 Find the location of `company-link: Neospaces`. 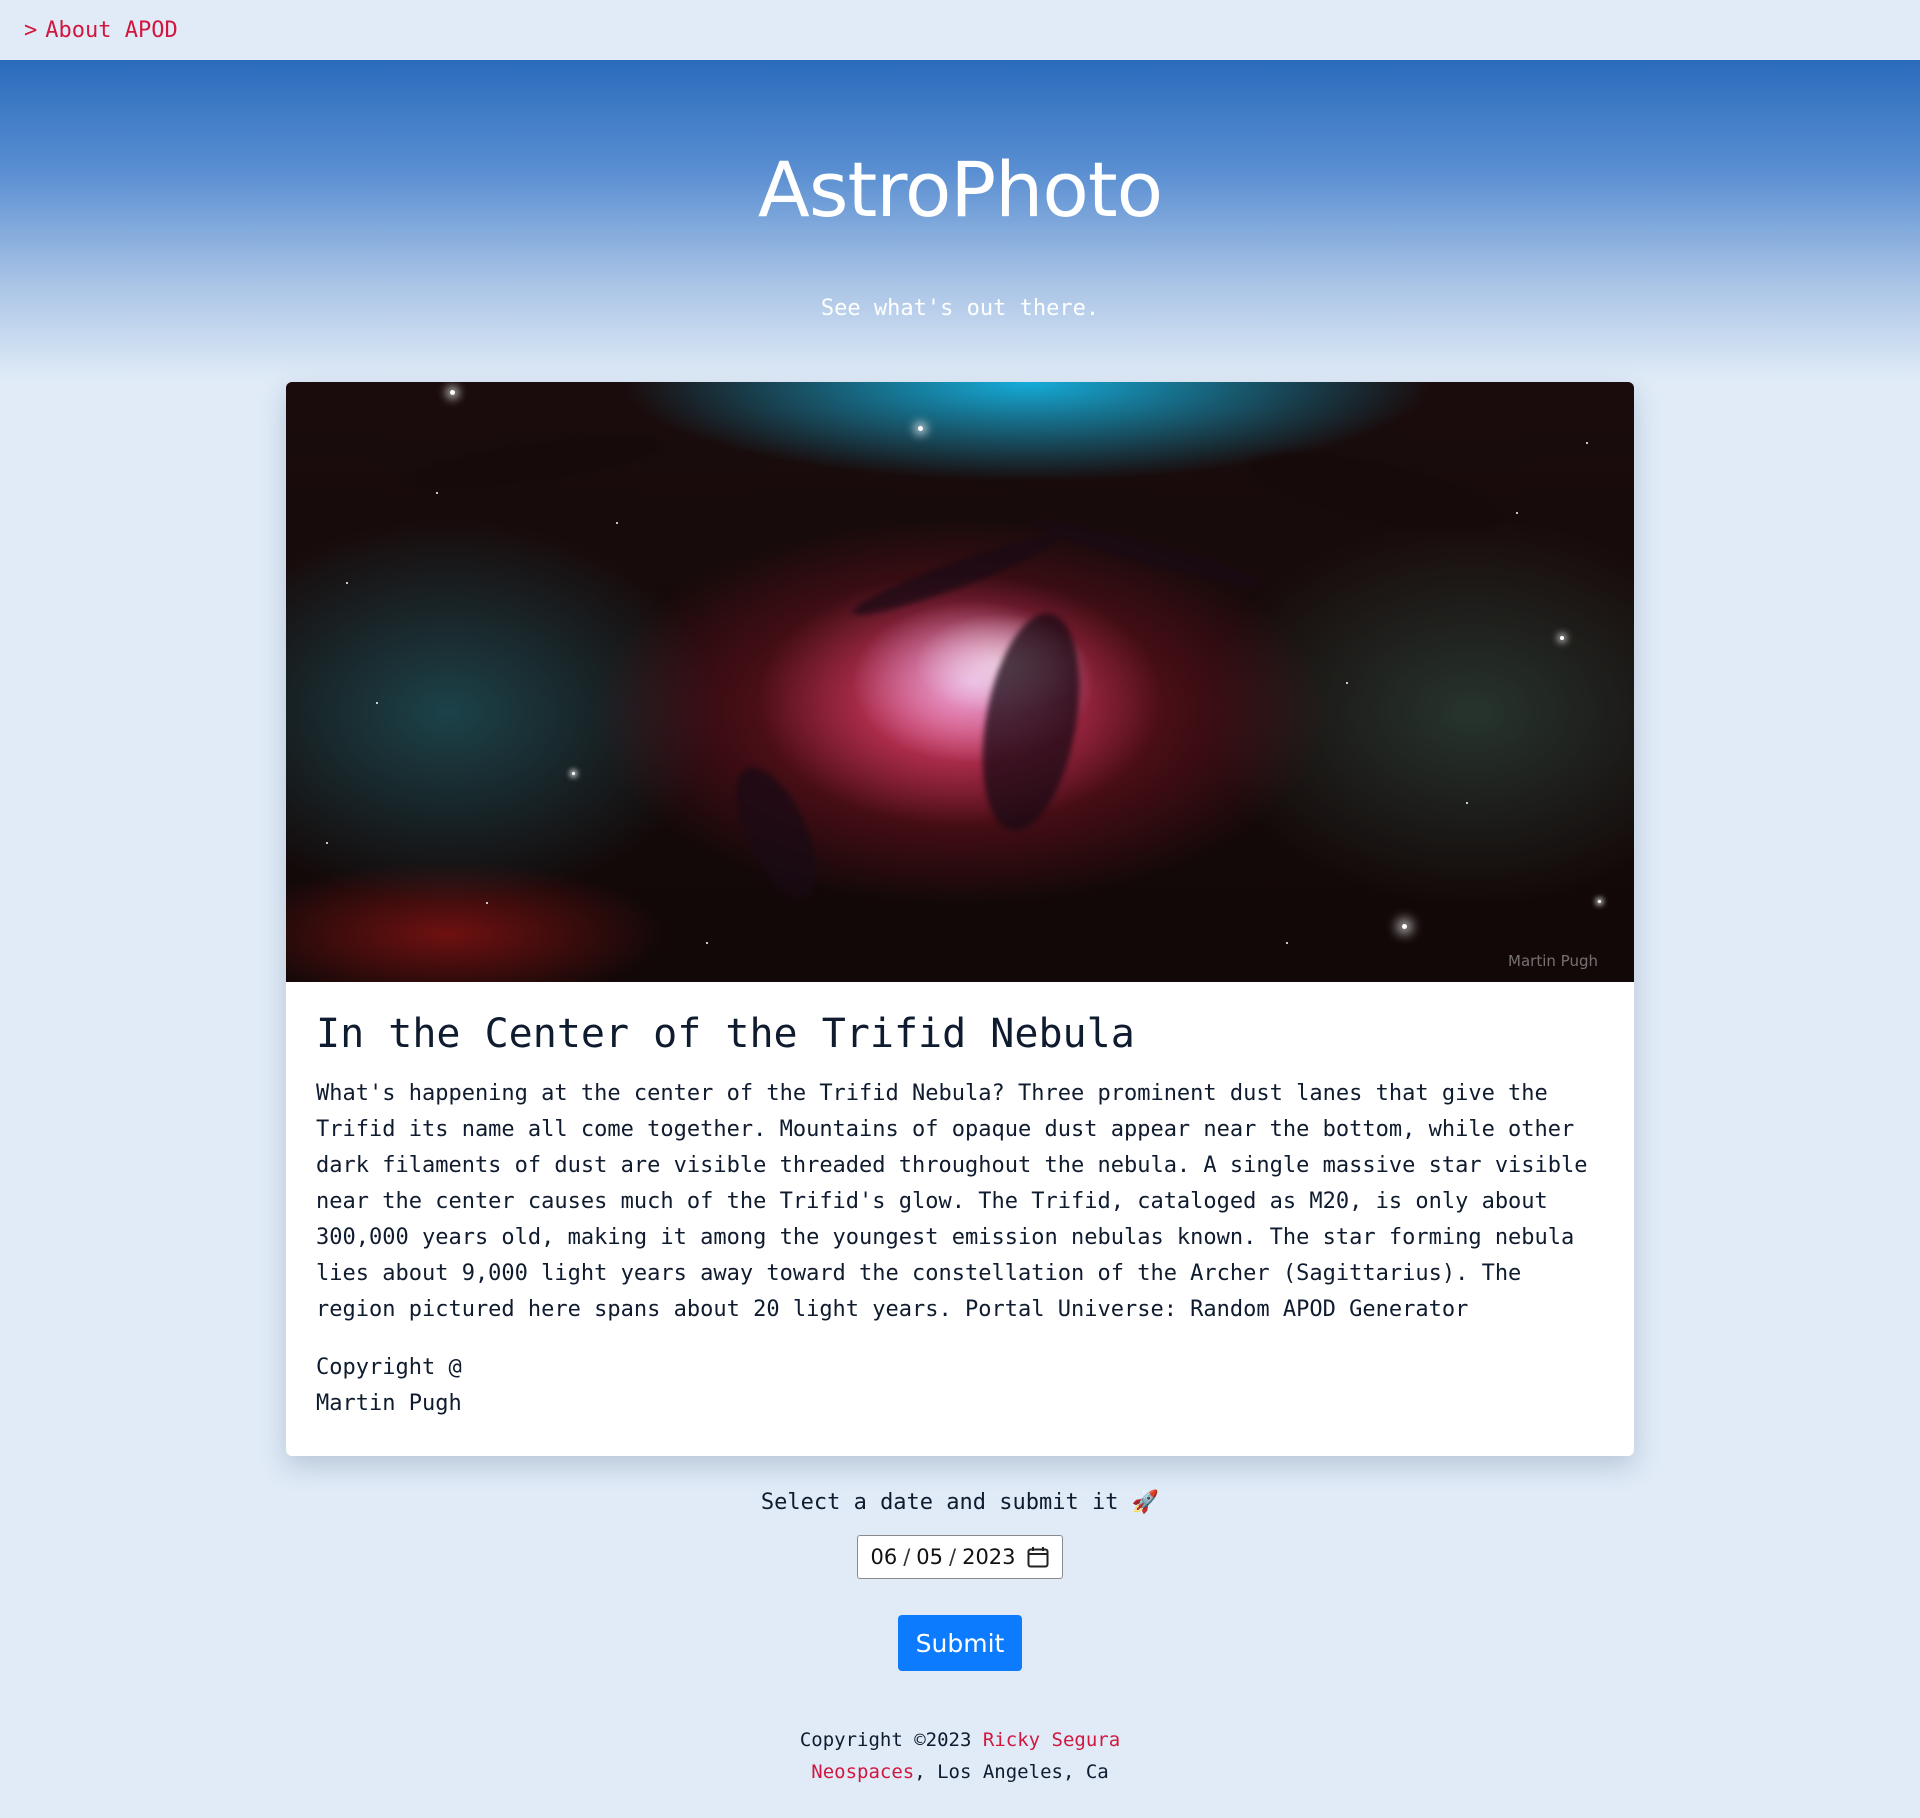

company-link: Neospaces is located at coordinates (862, 1772).